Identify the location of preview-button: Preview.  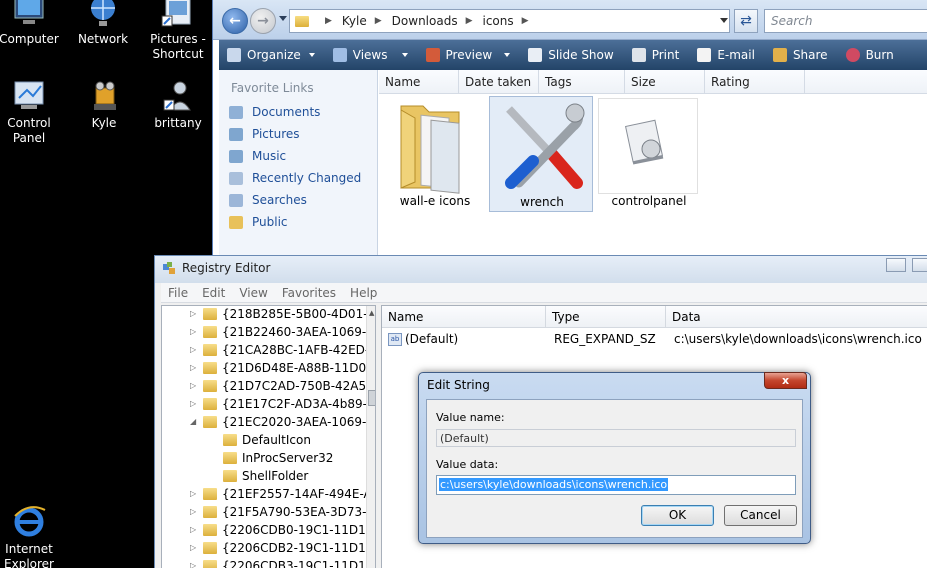
(468, 55).